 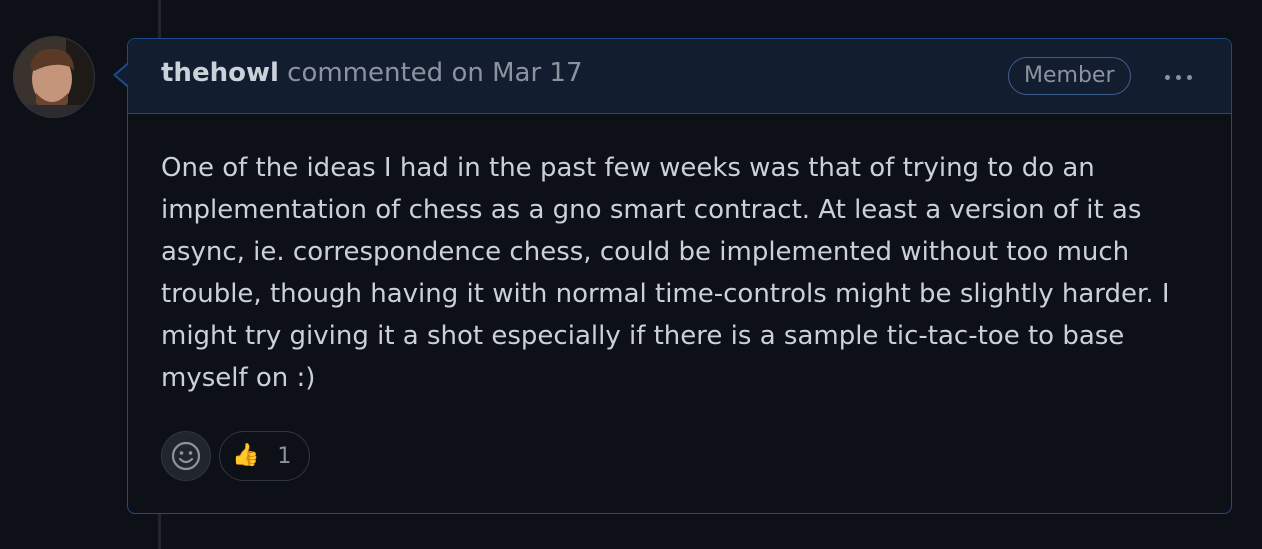 I want to click on comment-pointer-fill, so click(x=122, y=75).